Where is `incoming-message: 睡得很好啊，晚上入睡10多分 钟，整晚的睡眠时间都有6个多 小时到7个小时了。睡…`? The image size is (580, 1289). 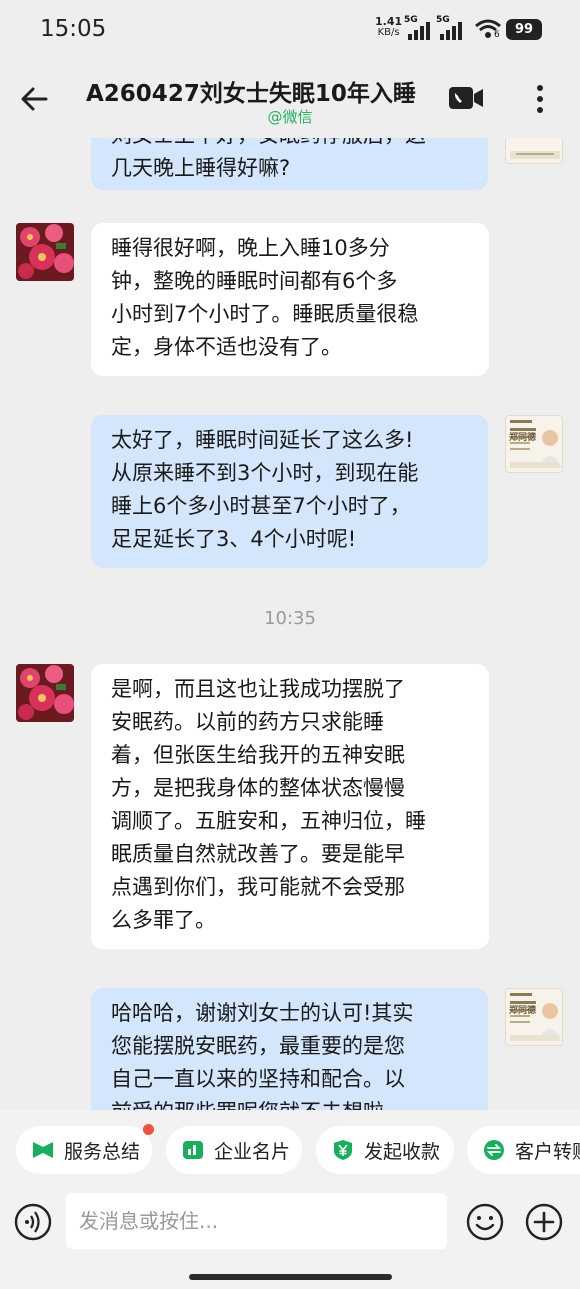 incoming-message: 睡得很好啊，晚上入睡10多分 钟，整晚的睡眠时间都有6个多 小时到7个小时了。睡… is located at coordinates (290, 299).